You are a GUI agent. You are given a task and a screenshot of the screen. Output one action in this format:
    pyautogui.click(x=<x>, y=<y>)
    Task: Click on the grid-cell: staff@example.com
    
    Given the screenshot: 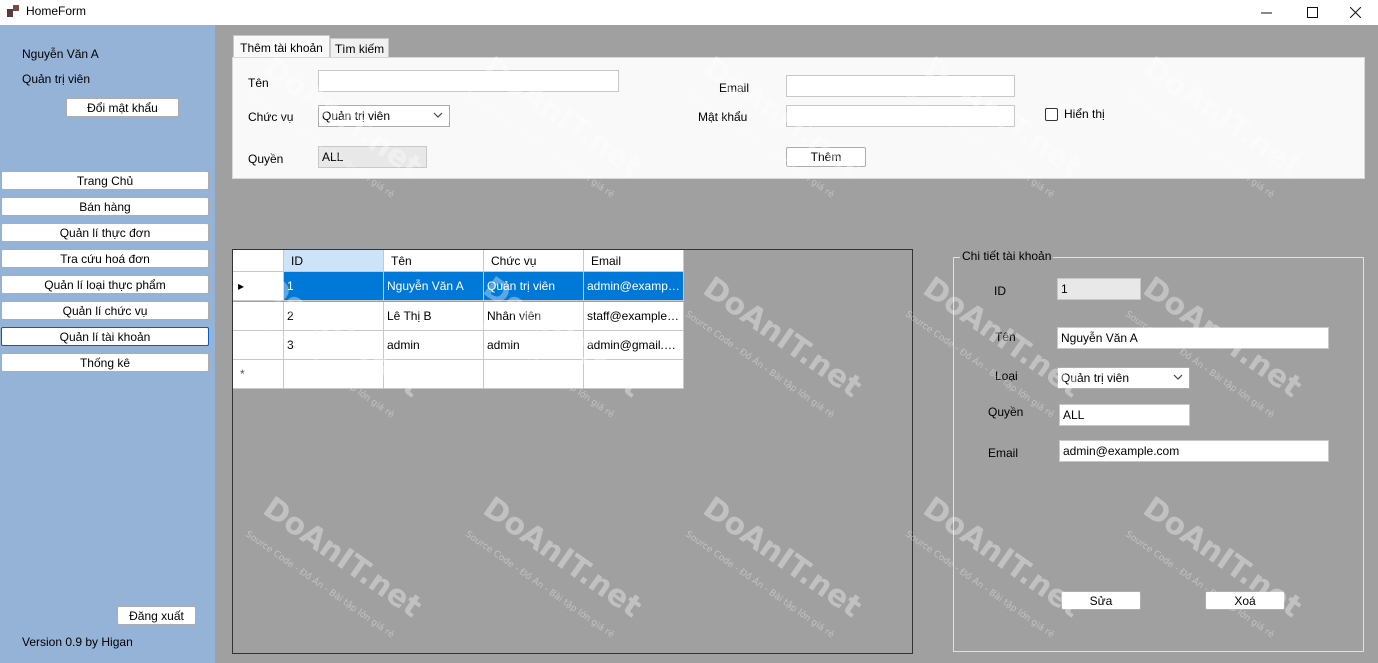 What is the action you would take?
    pyautogui.click(x=634, y=316)
    